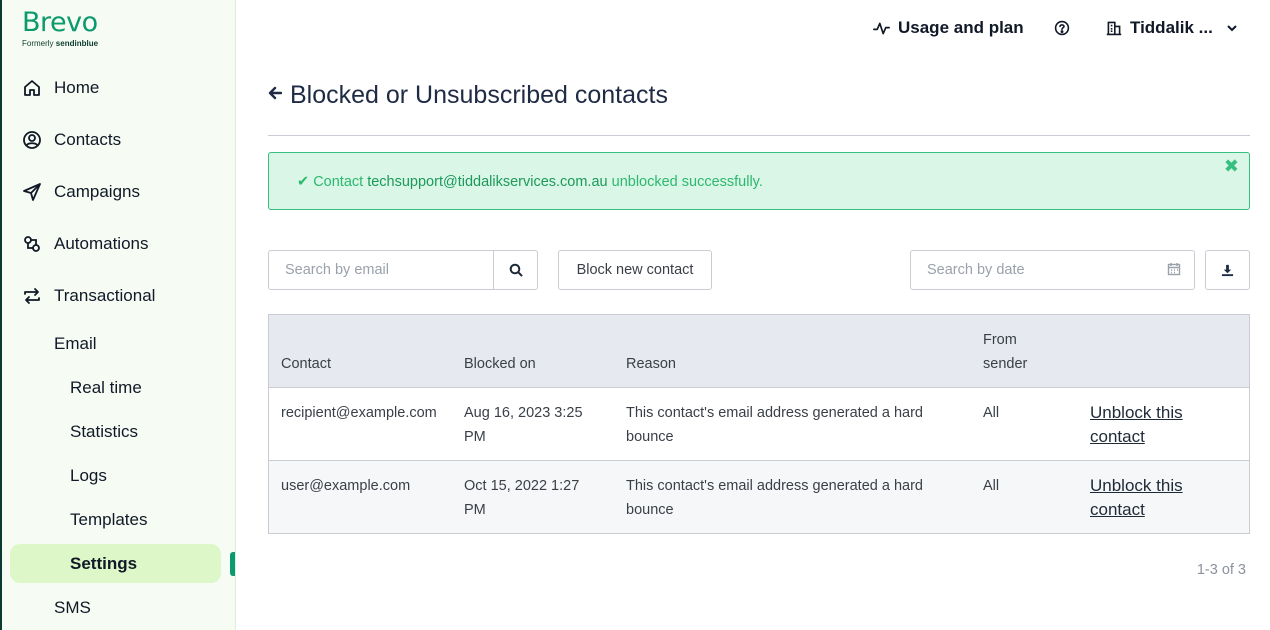 This screenshot has width=1270, height=630. Describe the element at coordinates (487, 182) in the screenshot. I see `alert-email: techsupport@tiddalikservices.com.au` at that location.